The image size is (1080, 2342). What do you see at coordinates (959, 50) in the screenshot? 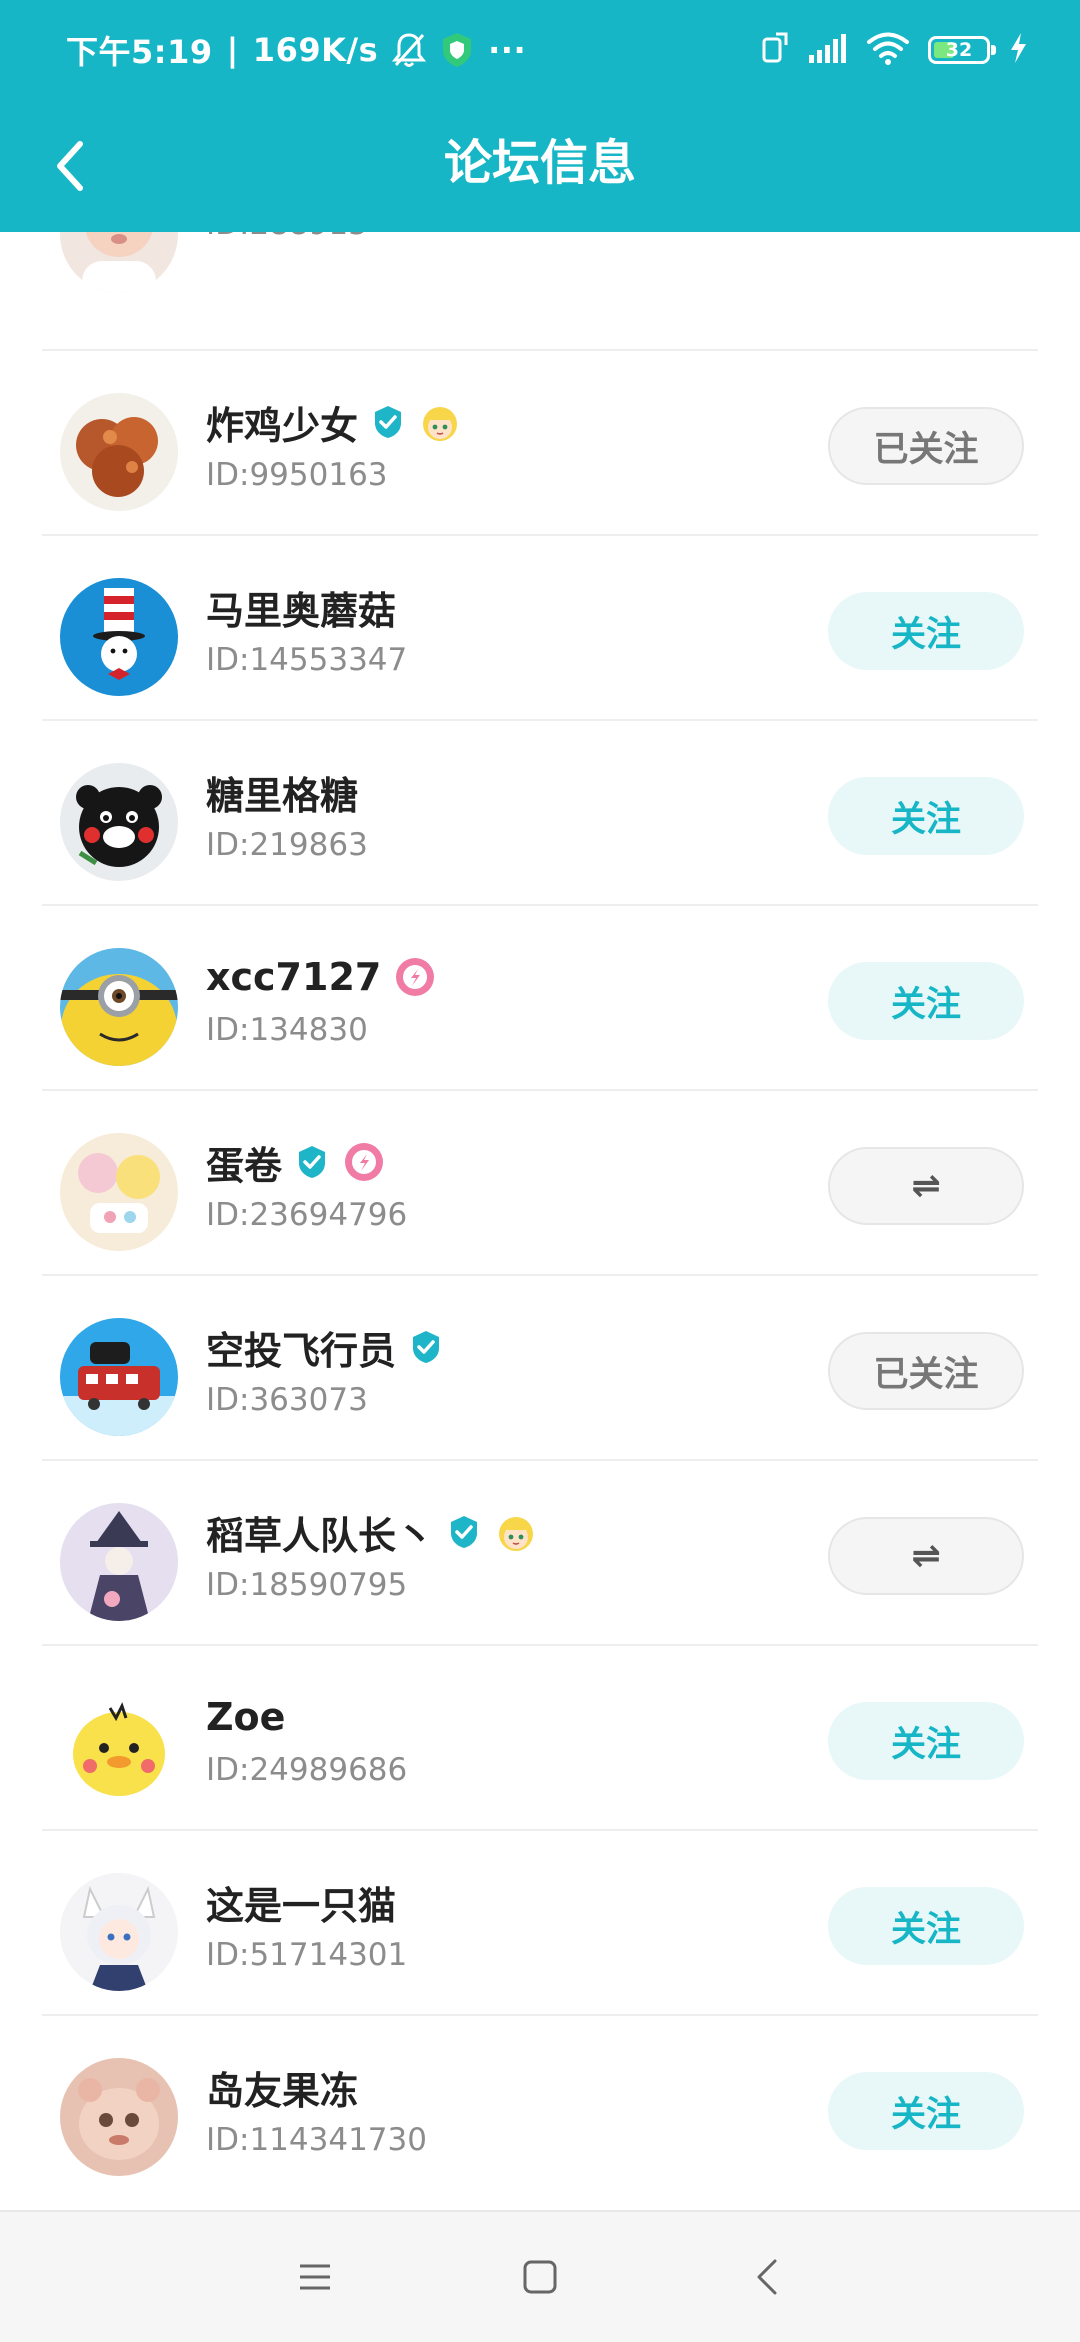
I see `battery-level: 32` at bounding box center [959, 50].